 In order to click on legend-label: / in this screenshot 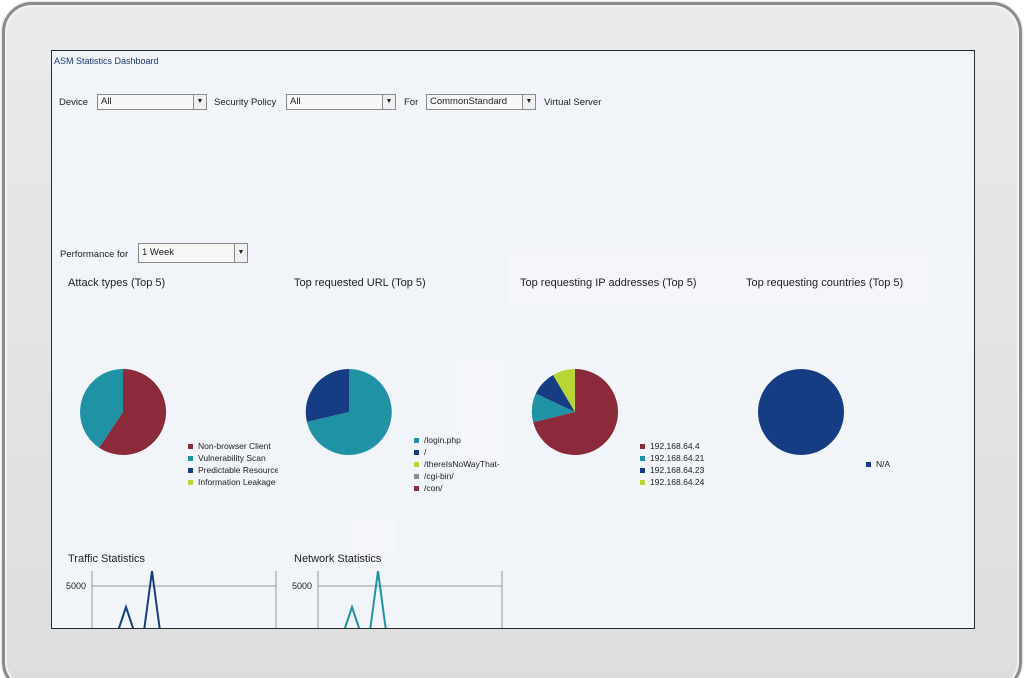, I will do `click(425, 452)`.